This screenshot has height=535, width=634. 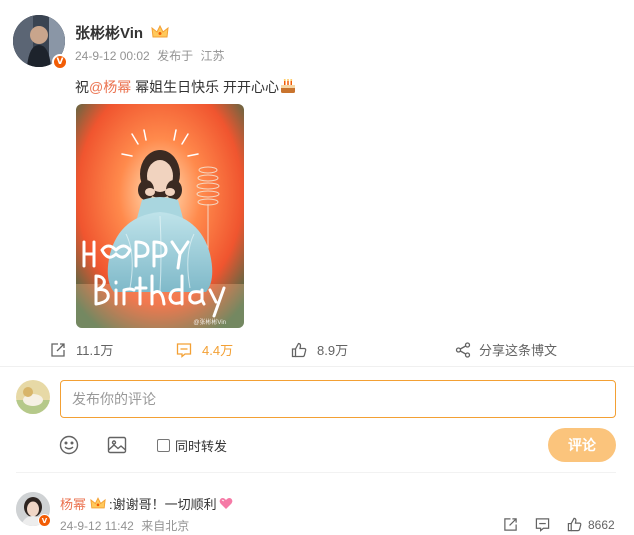 I want to click on share-label: 分享这条博文, so click(x=518, y=350).